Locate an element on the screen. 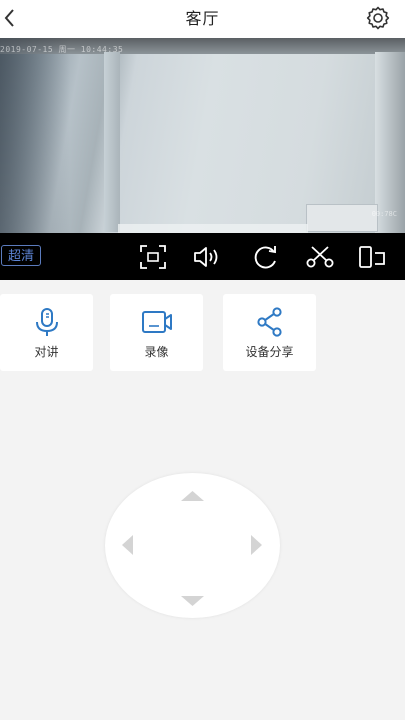  share-icon is located at coordinates (269, 322).